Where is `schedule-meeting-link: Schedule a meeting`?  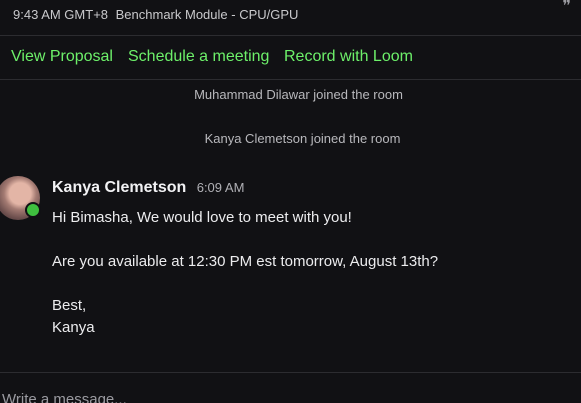 schedule-meeting-link: Schedule a meeting is located at coordinates (198, 57).